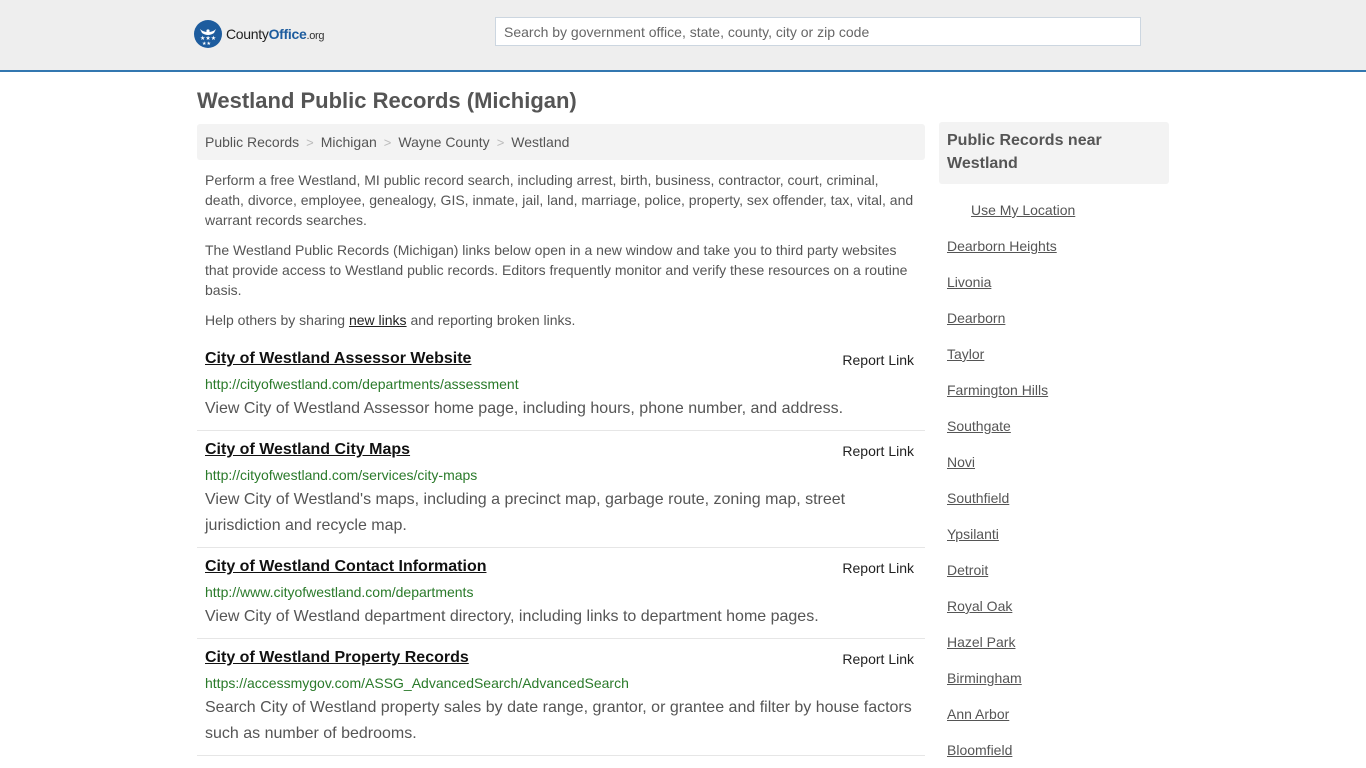 The height and width of the screenshot is (768, 1366). What do you see at coordinates (969, 282) in the screenshot?
I see `sidebar-city-link: Livonia` at bounding box center [969, 282].